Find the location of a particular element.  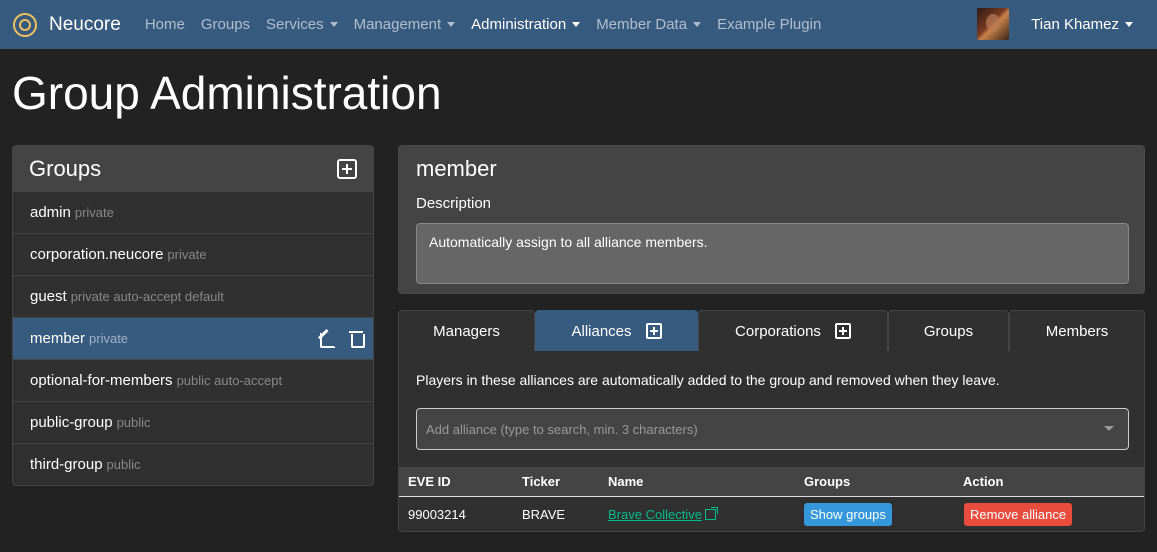

column-header-name: Name is located at coordinates (626, 481).